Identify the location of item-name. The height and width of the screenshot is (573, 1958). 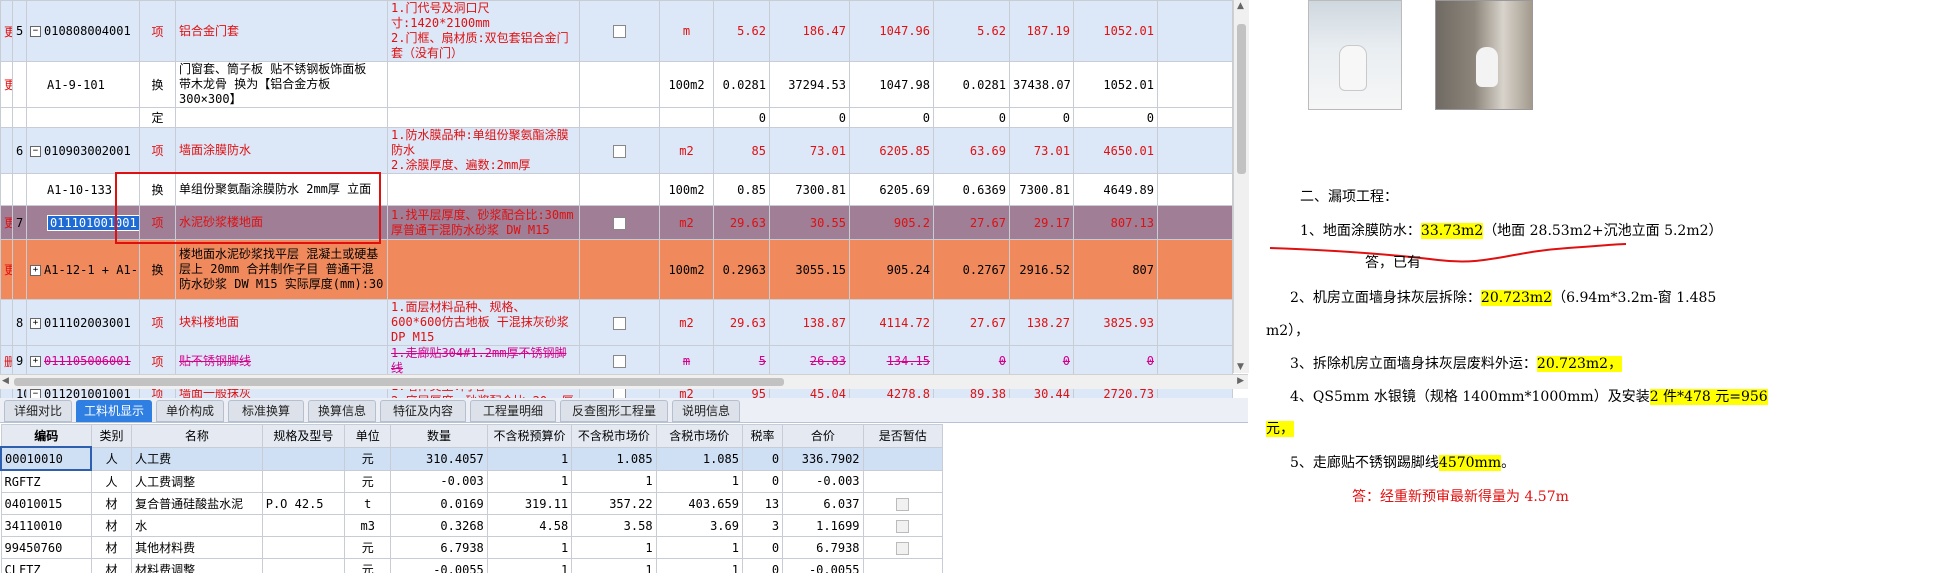
(281, 117).